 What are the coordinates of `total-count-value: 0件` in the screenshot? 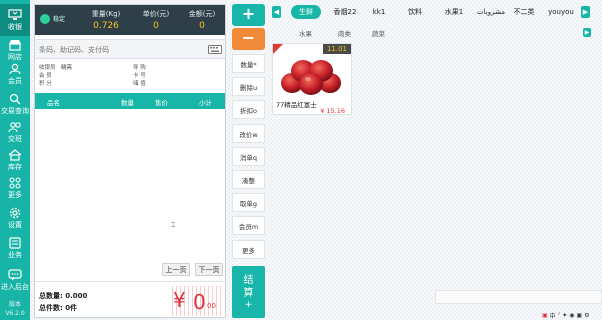 It's located at (71, 308).